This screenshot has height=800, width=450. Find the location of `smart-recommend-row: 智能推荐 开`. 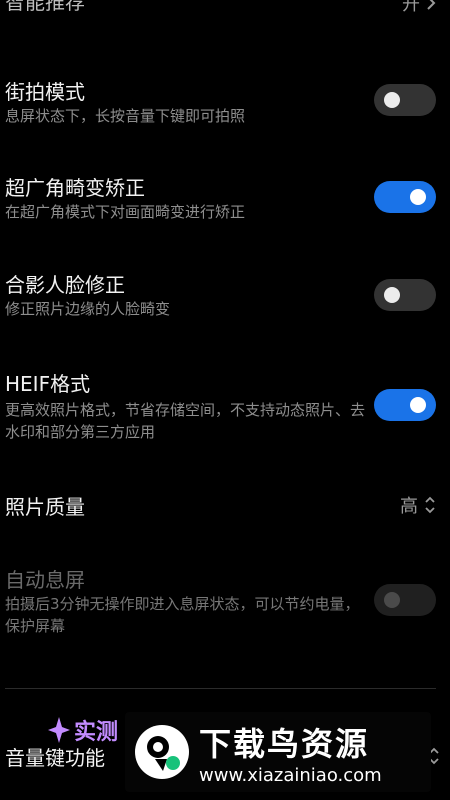

smart-recommend-row: 智能推荐 开 is located at coordinates (225, 13).